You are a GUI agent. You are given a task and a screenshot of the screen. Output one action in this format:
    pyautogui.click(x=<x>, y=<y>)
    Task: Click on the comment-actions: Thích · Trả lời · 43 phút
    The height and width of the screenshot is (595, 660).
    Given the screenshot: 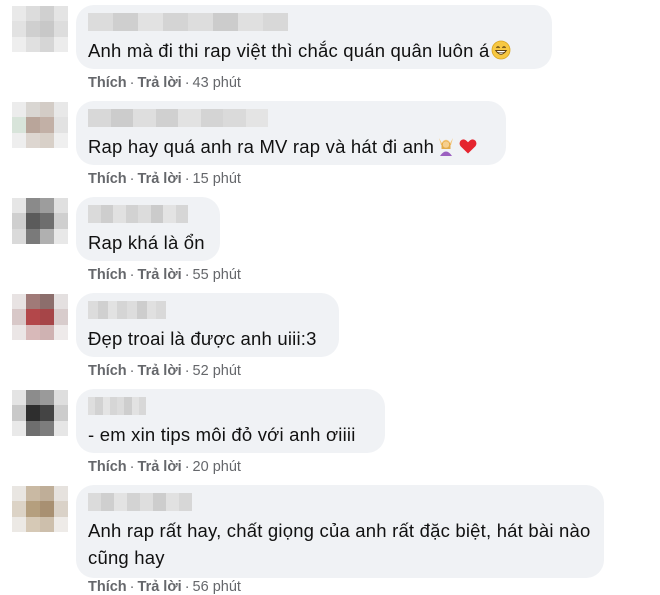 What is the action you would take?
    pyautogui.click(x=164, y=83)
    